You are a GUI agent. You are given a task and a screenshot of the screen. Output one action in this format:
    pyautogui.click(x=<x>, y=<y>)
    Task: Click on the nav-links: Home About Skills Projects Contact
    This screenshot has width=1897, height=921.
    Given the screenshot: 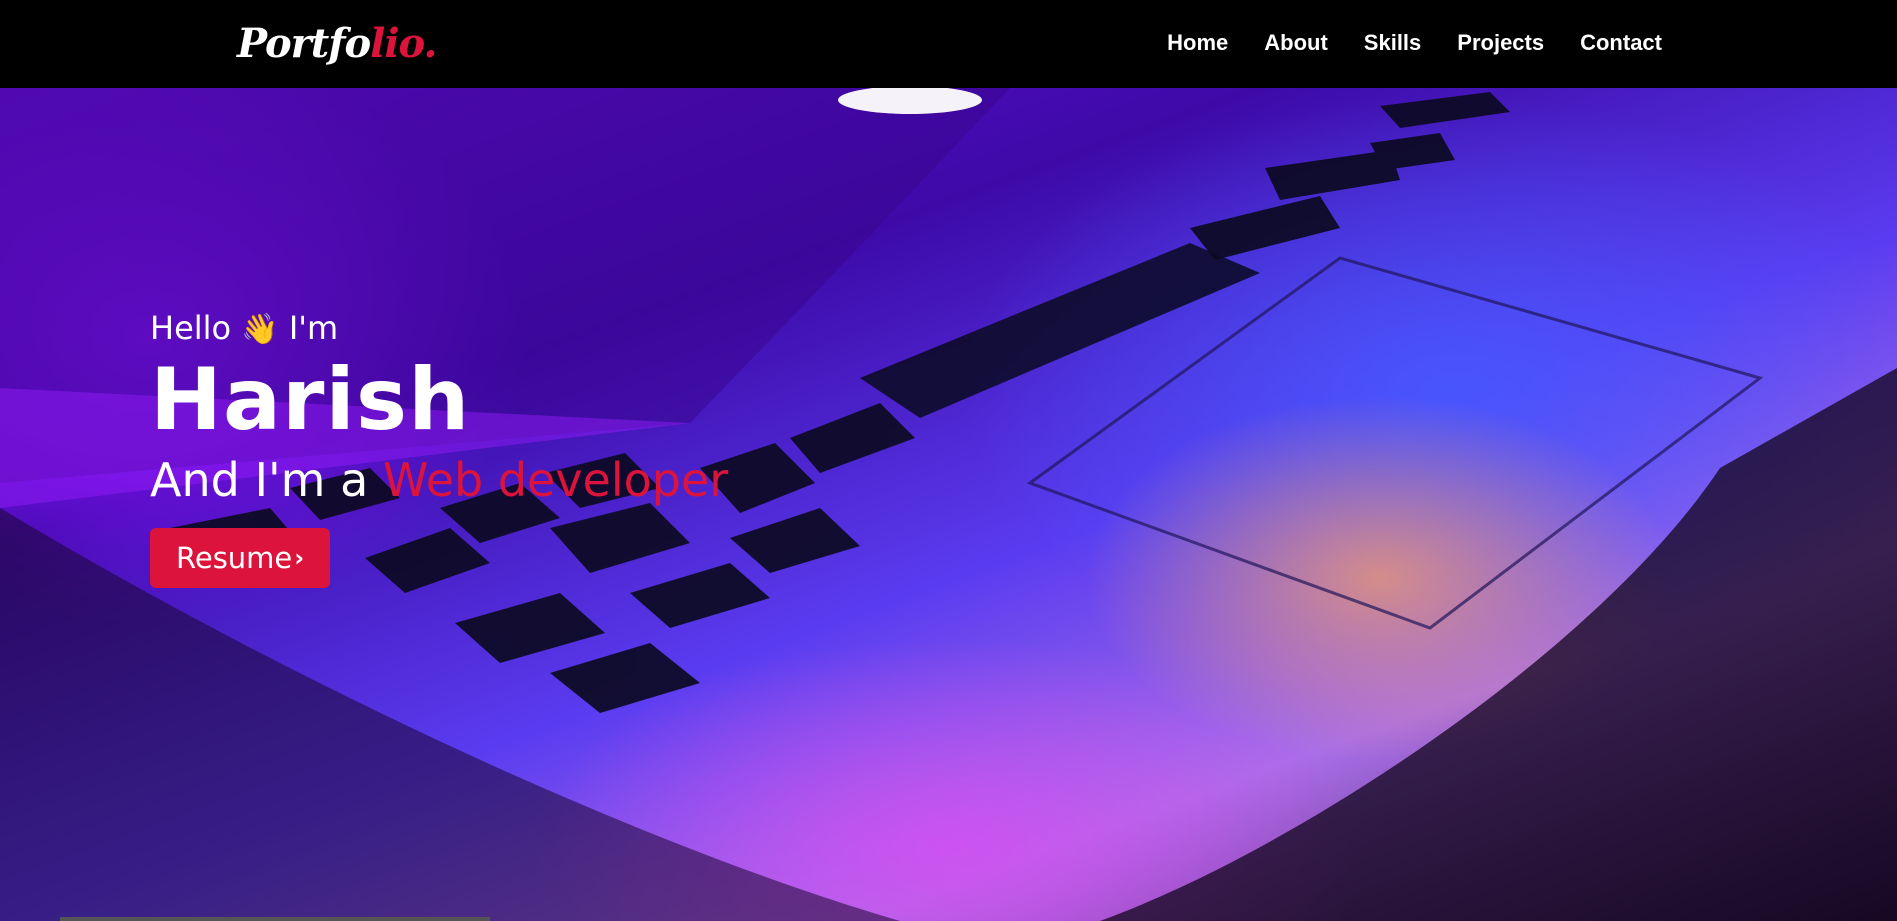 What is the action you would take?
    pyautogui.click(x=1414, y=43)
    